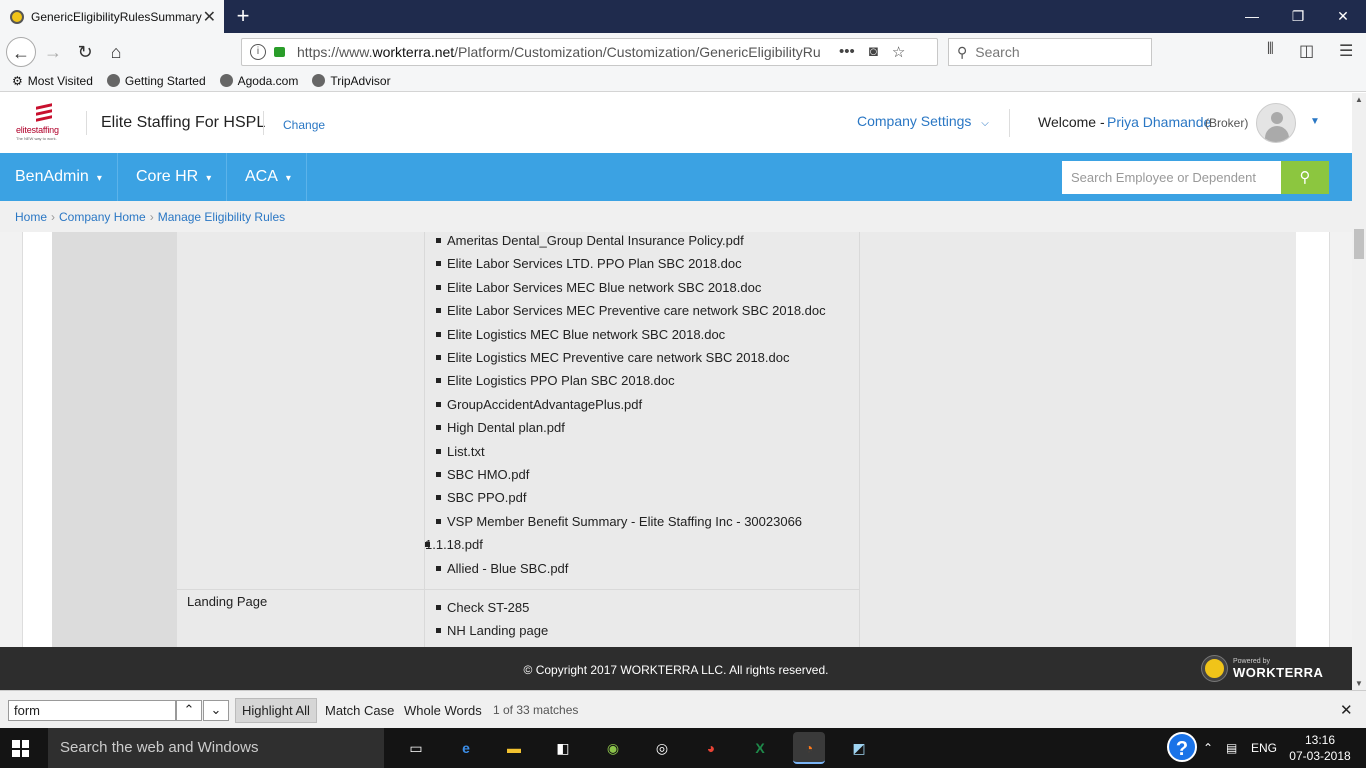  Describe the element at coordinates (216, 710) in the screenshot. I see `find-next-icon: ⌄` at that location.